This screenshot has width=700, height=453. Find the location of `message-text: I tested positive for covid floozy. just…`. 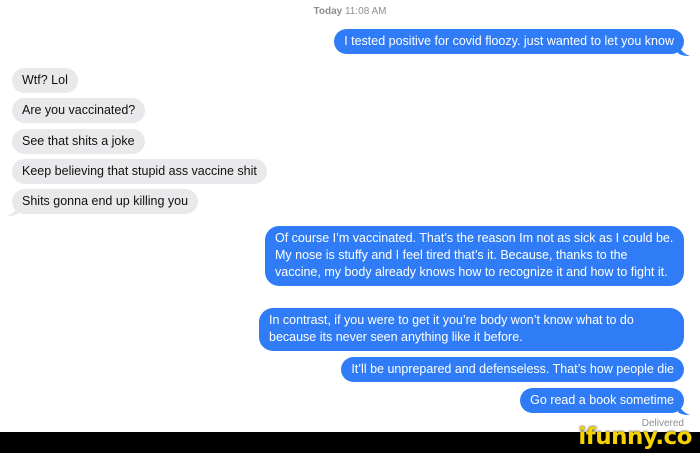

message-text: I tested positive for covid floozy. just… is located at coordinates (509, 41).